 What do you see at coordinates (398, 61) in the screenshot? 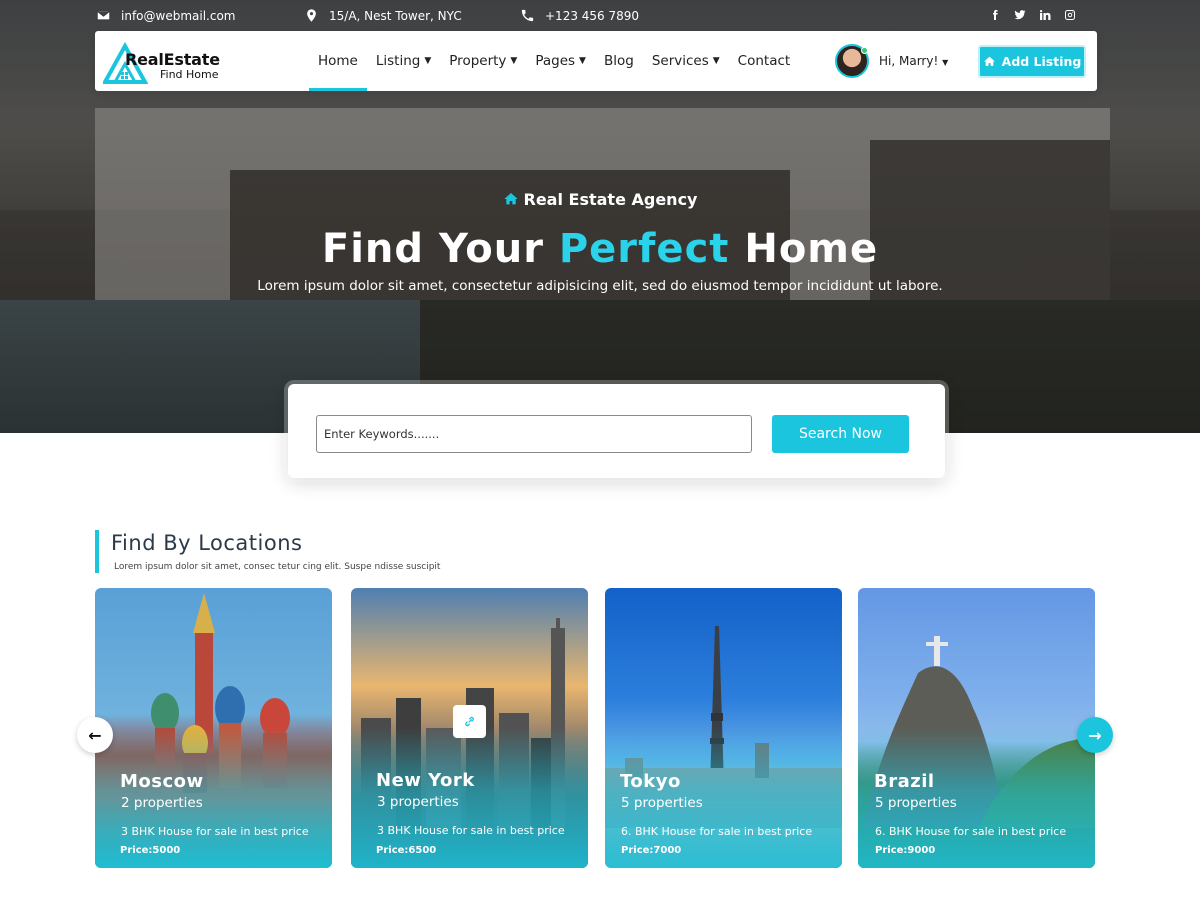
I see `nav-label: Listing` at bounding box center [398, 61].